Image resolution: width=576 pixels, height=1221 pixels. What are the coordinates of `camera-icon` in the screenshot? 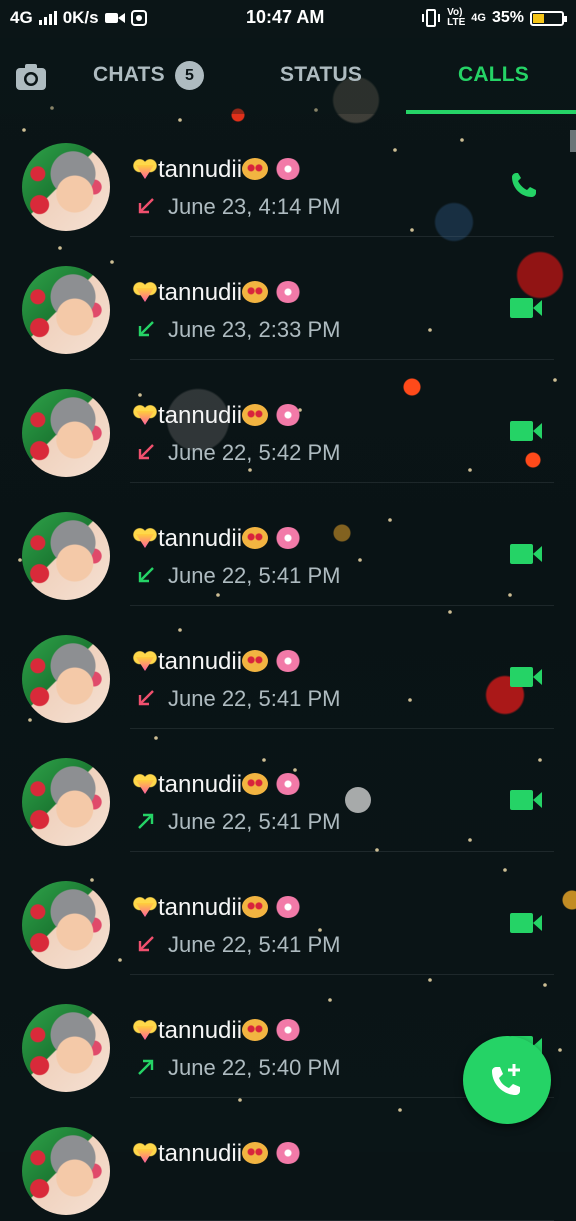 It's located at (31, 77).